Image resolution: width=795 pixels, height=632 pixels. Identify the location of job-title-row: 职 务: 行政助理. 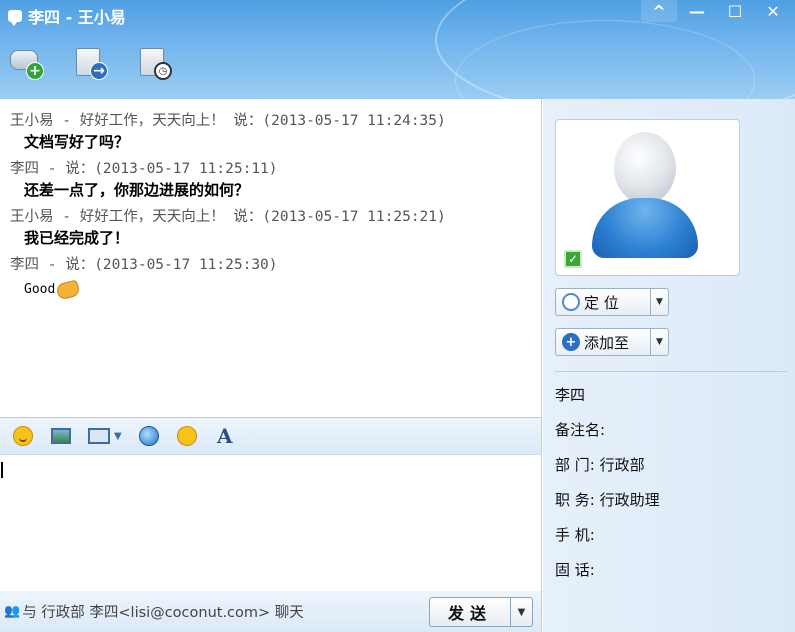
(607, 504).